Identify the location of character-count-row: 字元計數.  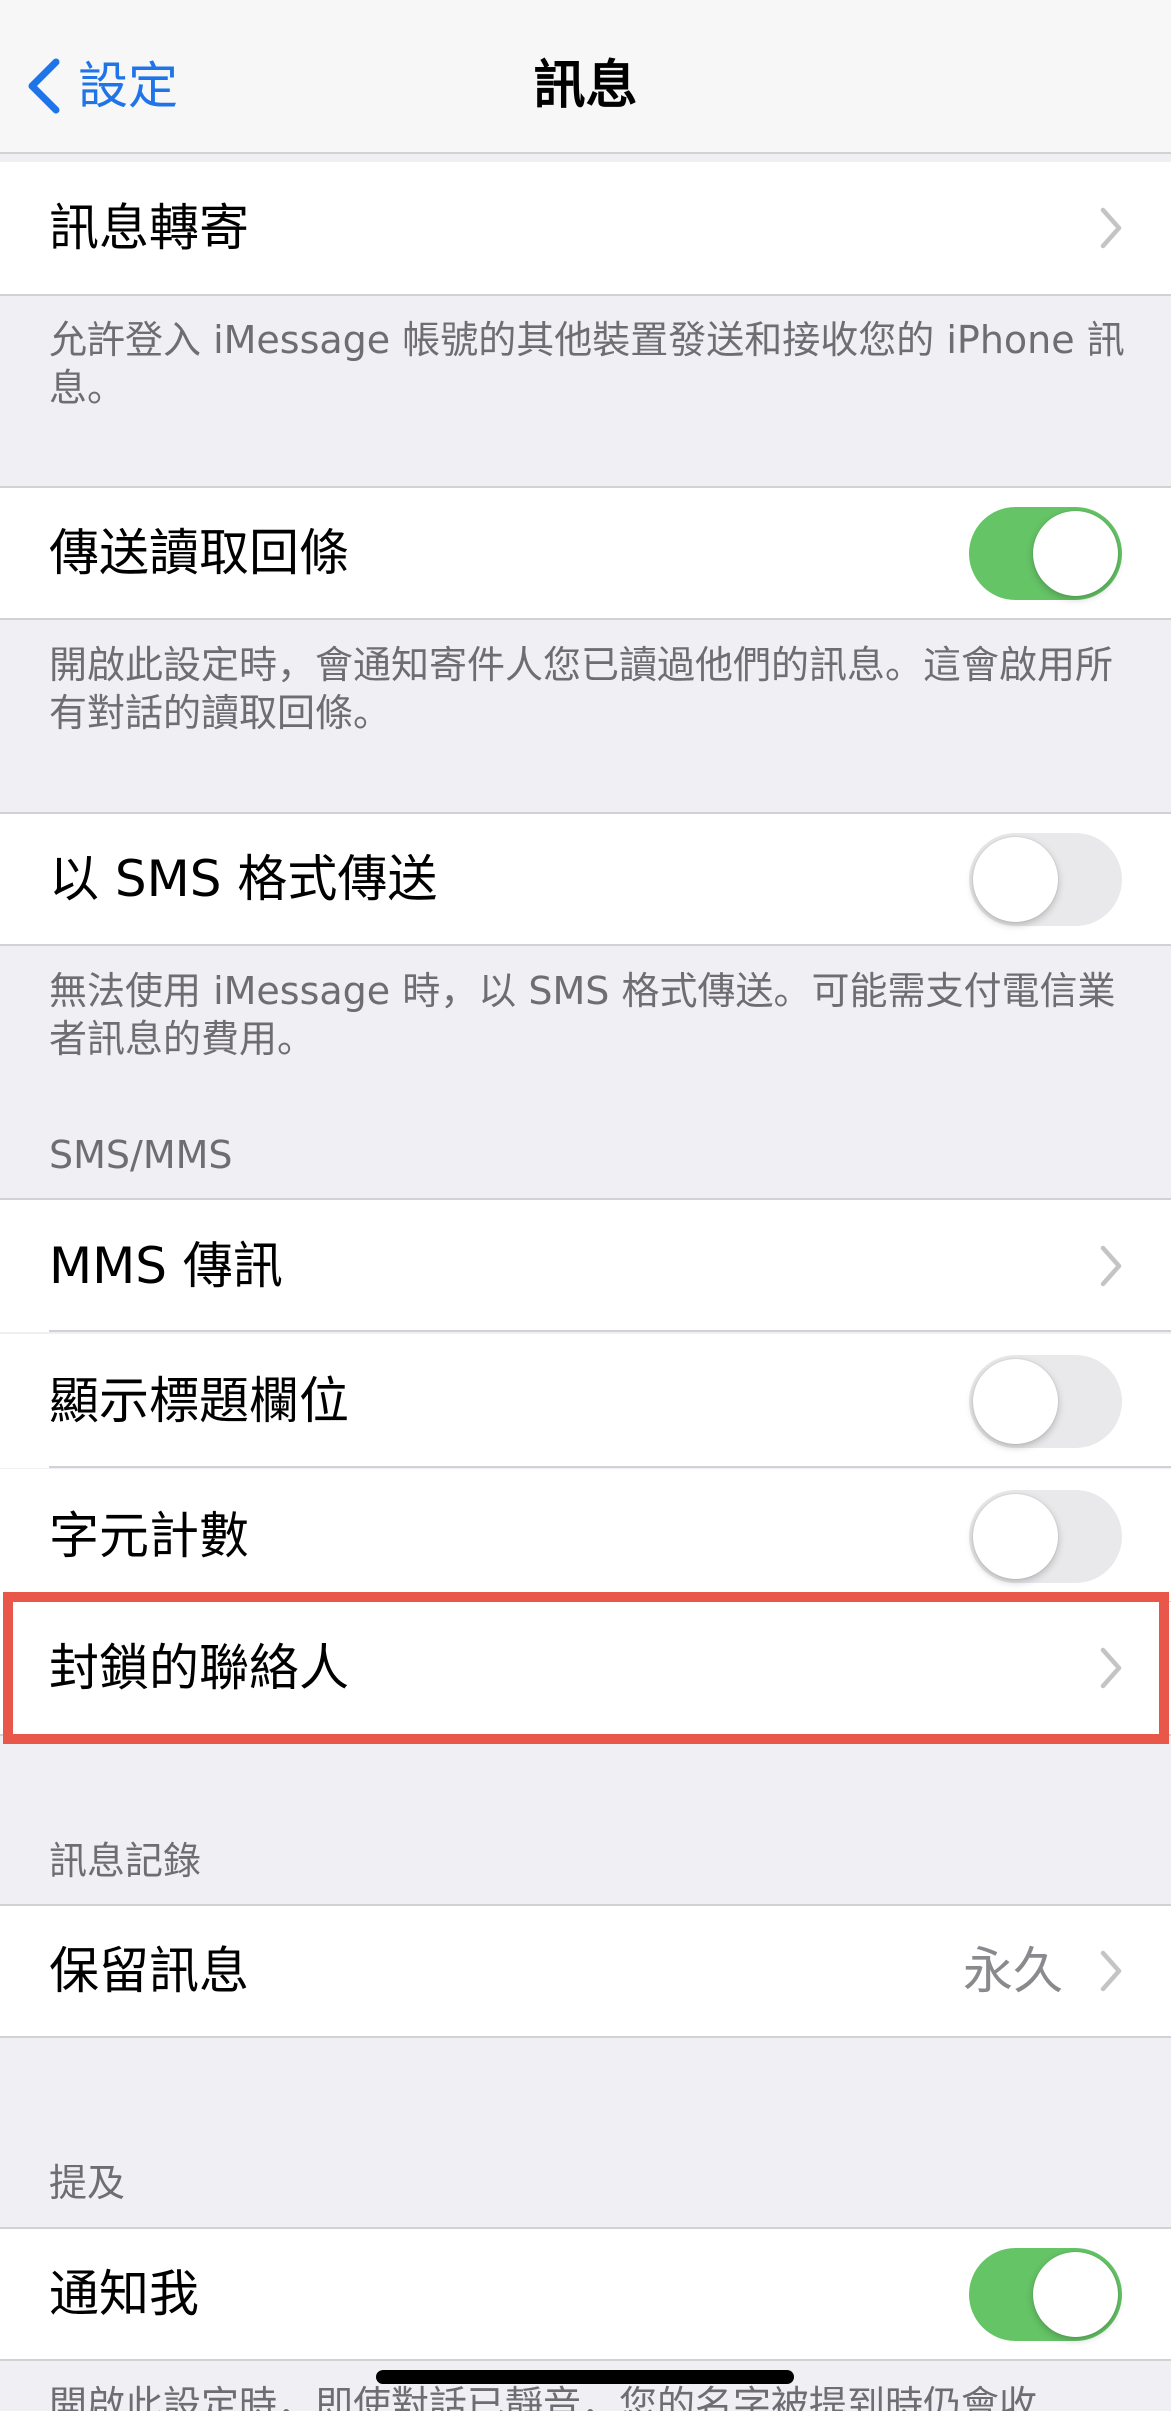
(585, 1536).